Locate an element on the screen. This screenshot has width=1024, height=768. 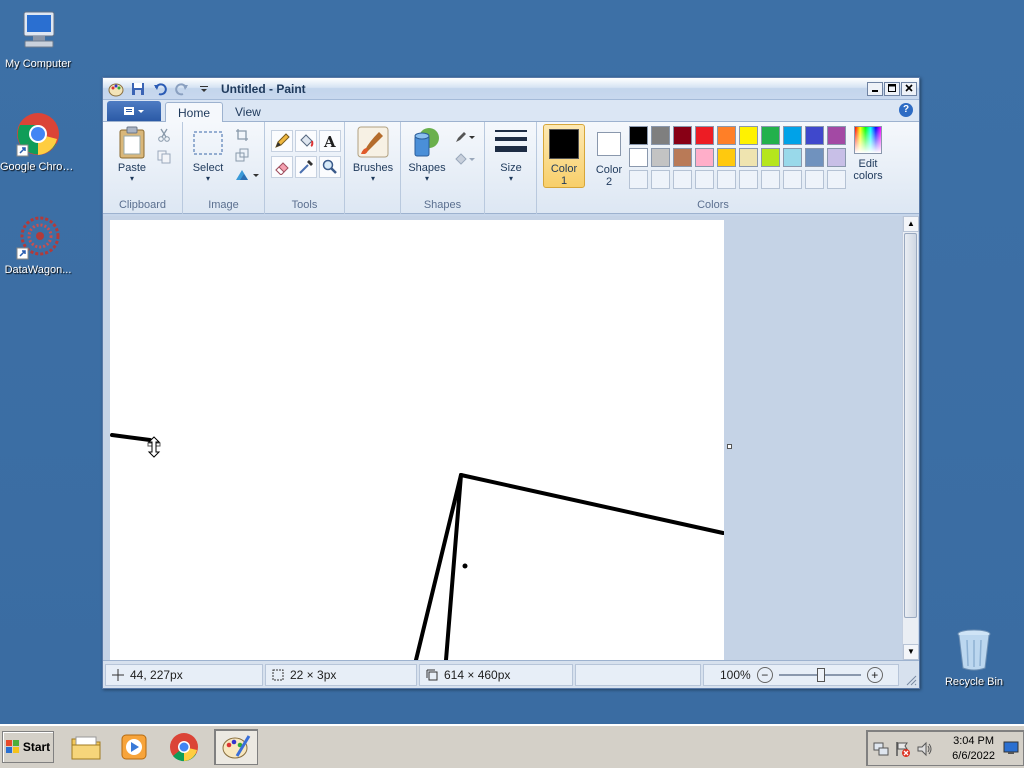
eraser-tool is located at coordinates (282, 167).